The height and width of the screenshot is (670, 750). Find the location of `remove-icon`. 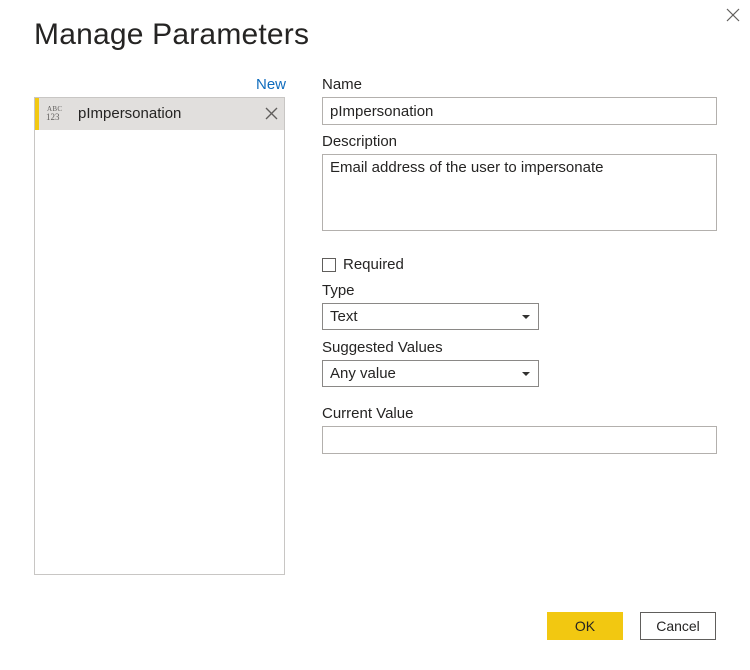

remove-icon is located at coordinates (271, 113).